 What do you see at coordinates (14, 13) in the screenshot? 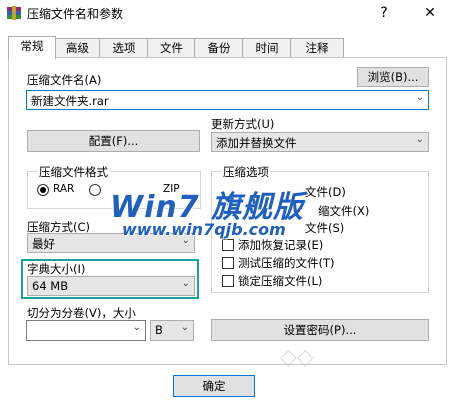
I see `winrar-app-icon` at bounding box center [14, 13].